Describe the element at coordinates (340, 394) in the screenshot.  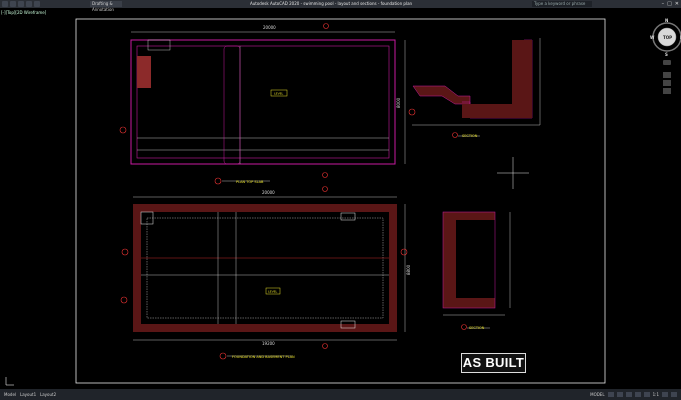
I see `status-bar: Model Layout1 Layout2 MODEL 1:1` at that location.